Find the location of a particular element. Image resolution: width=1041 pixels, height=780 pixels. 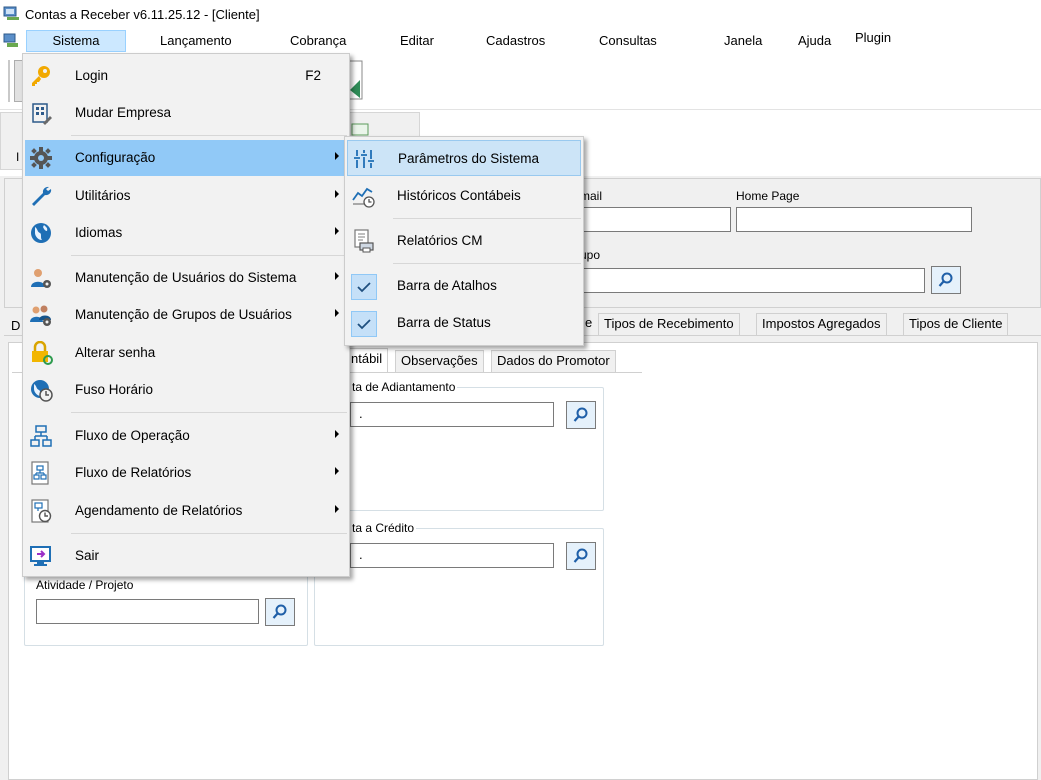

agendamento-label: Agendamento de Relatórios is located at coordinates (159, 510).